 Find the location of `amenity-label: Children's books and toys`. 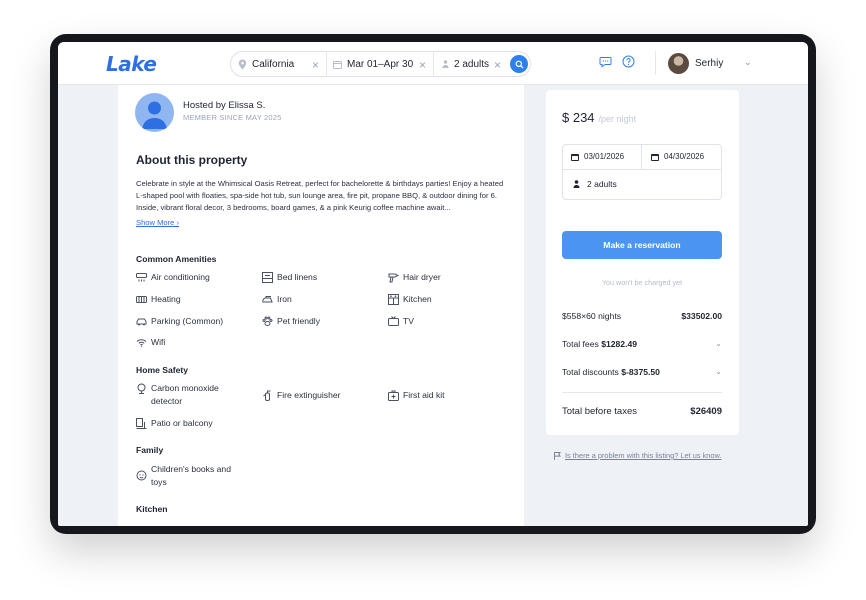

amenity-label: Children's books and toys is located at coordinates (191, 475).